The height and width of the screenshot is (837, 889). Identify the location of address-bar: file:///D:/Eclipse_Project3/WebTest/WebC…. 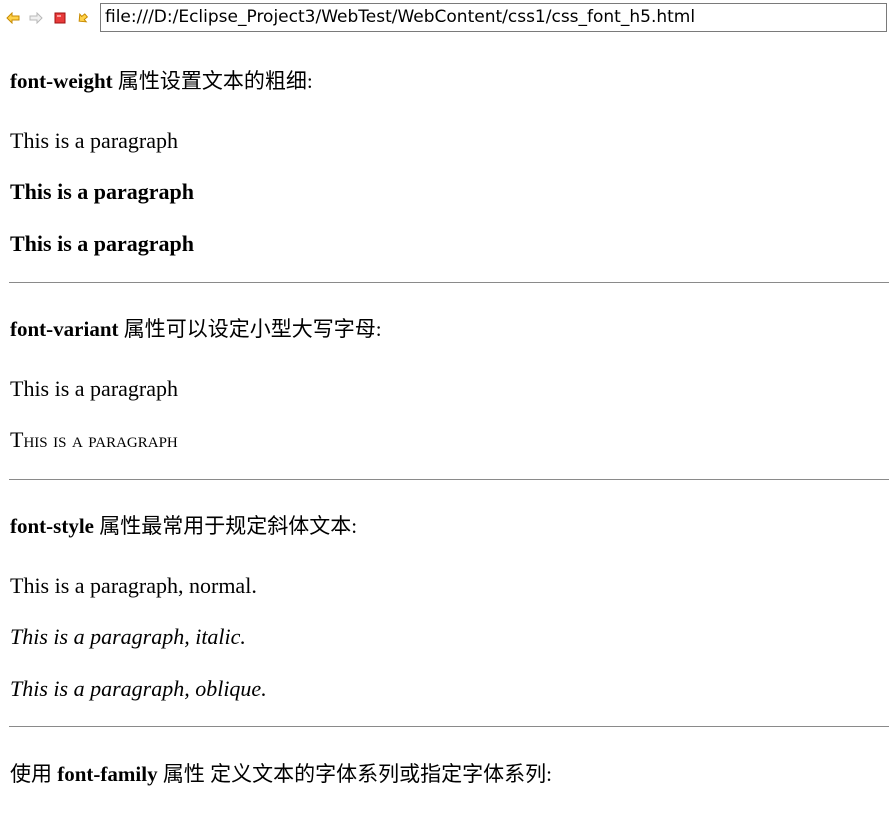
(493, 17).